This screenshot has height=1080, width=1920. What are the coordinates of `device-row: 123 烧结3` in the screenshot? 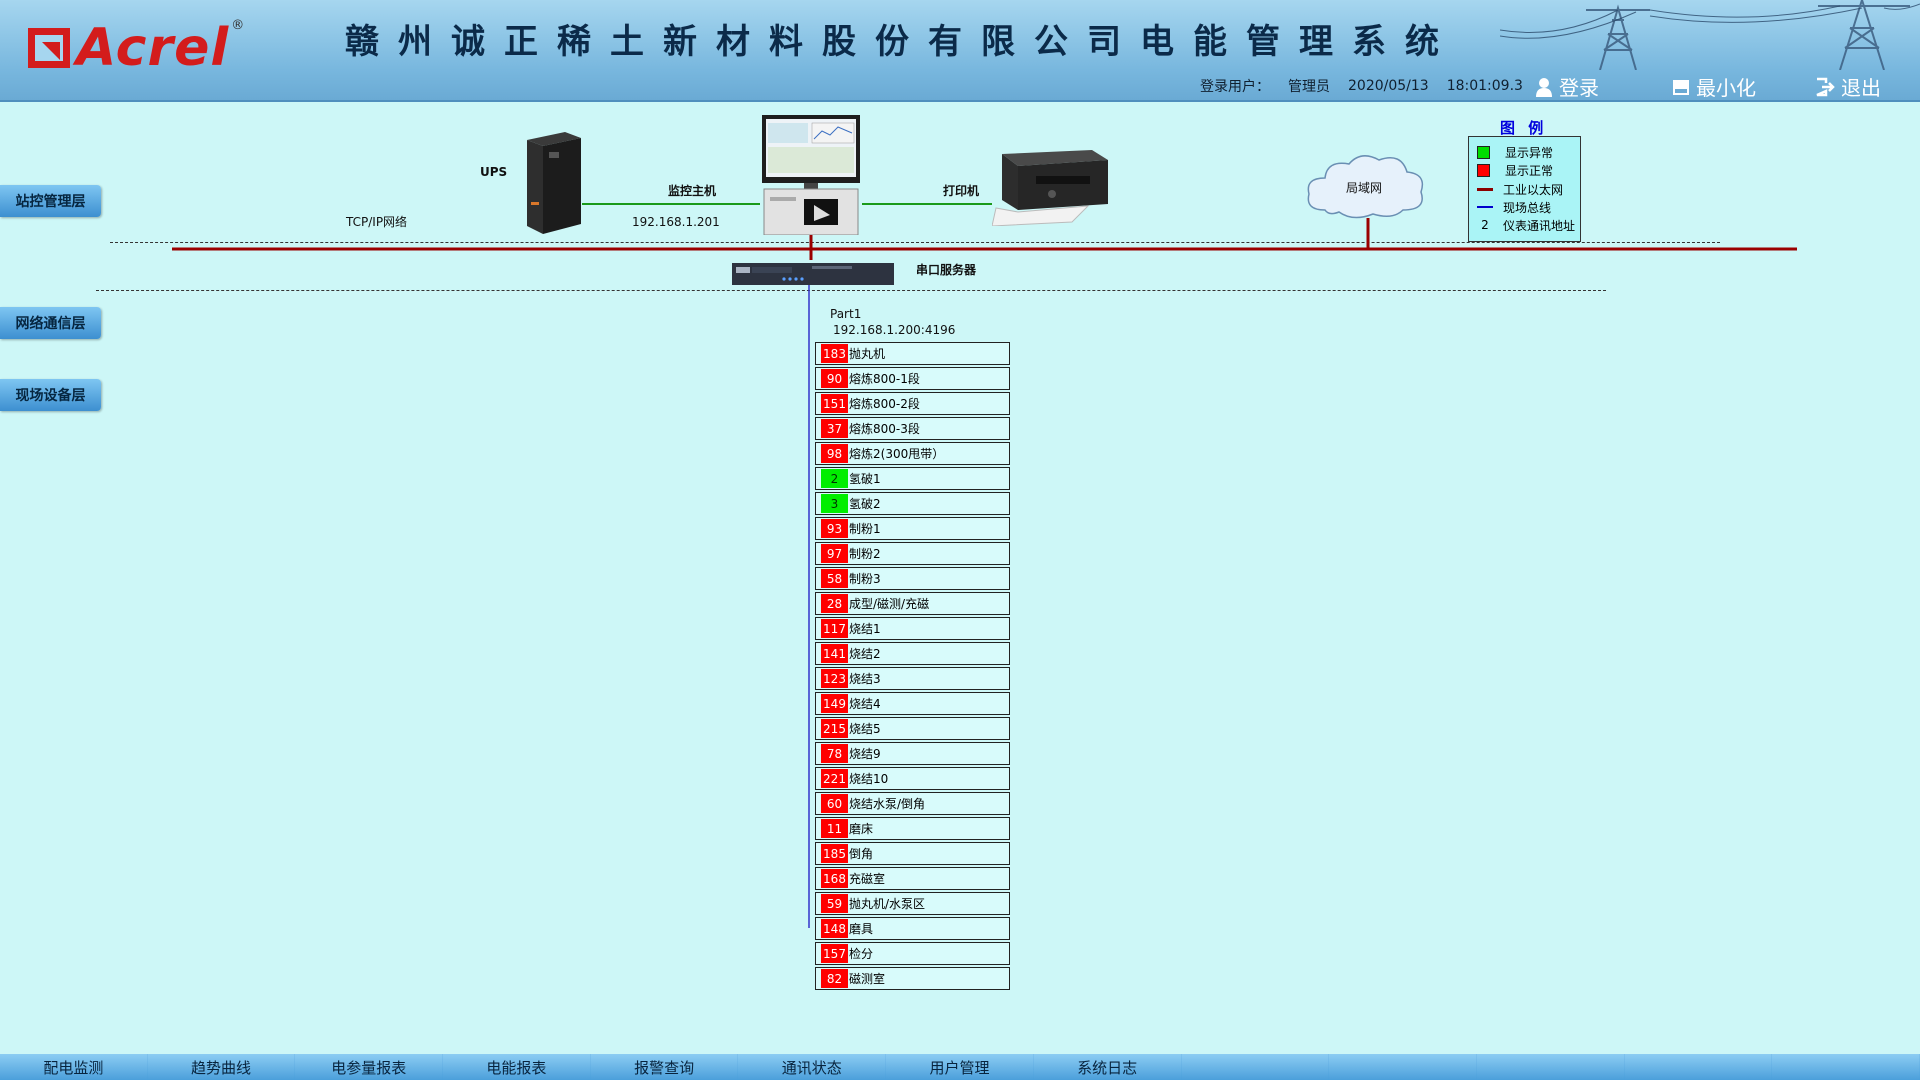 It's located at (912, 678).